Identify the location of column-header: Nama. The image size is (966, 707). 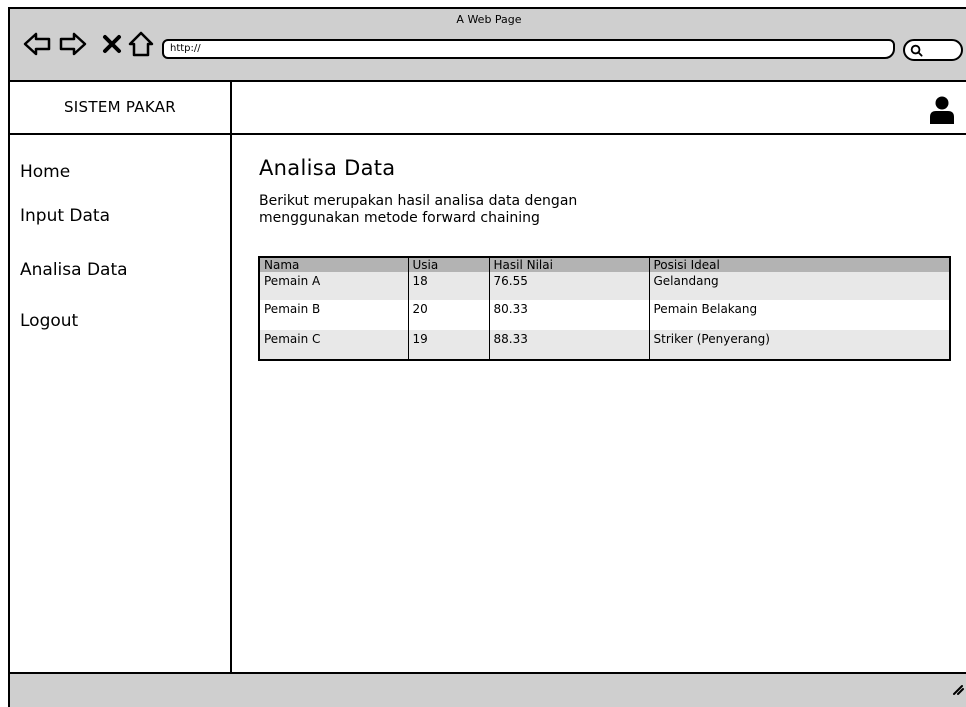
(334, 264).